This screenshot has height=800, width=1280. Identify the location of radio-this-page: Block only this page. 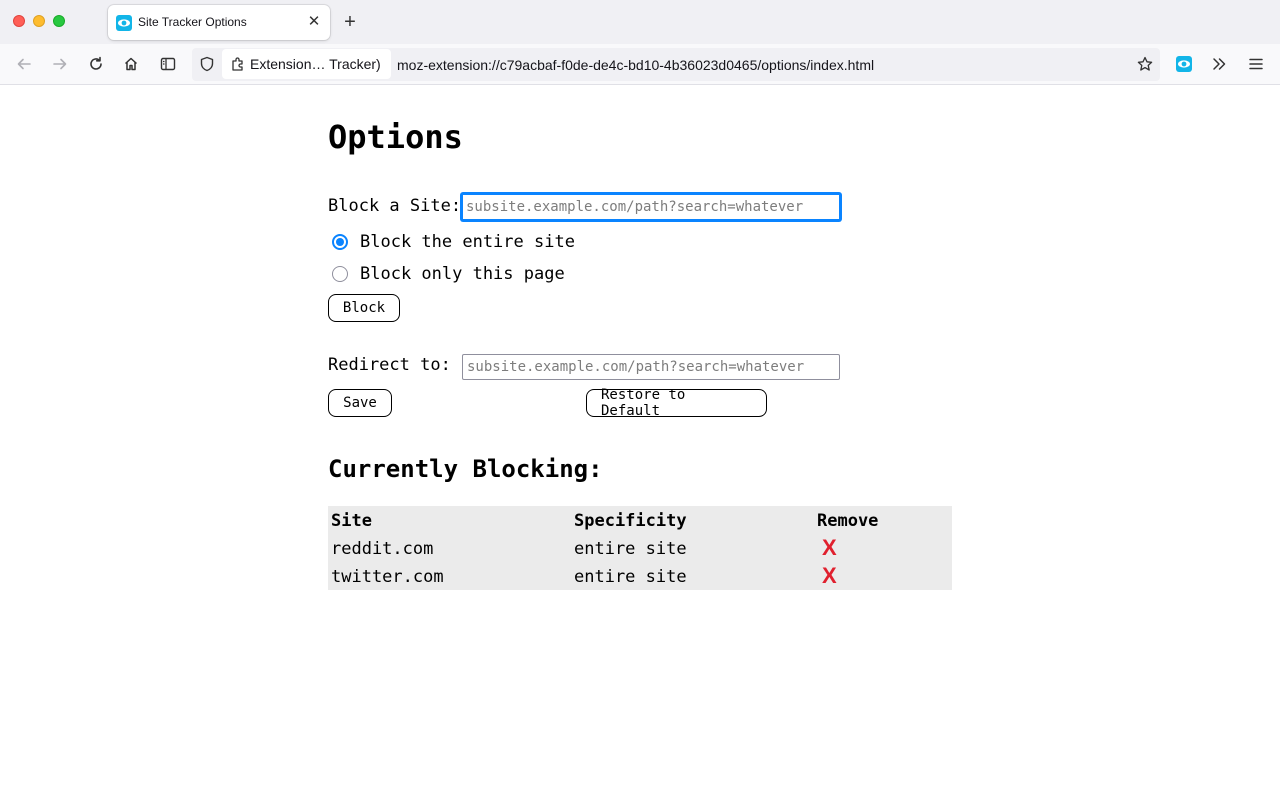
(448, 274).